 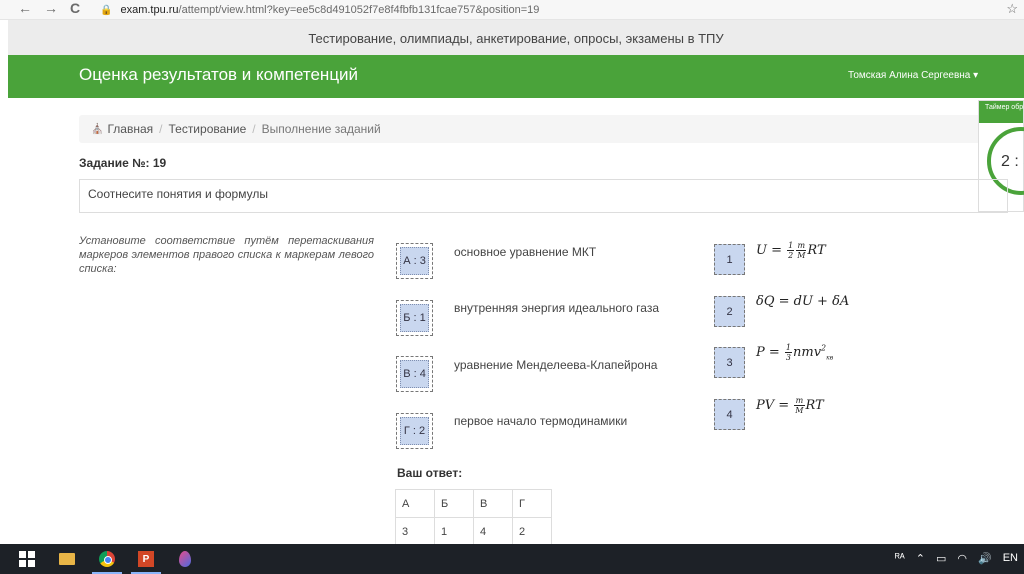 What do you see at coordinates (106, 10) in the screenshot?
I see `lock-icon: 🔒` at bounding box center [106, 10].